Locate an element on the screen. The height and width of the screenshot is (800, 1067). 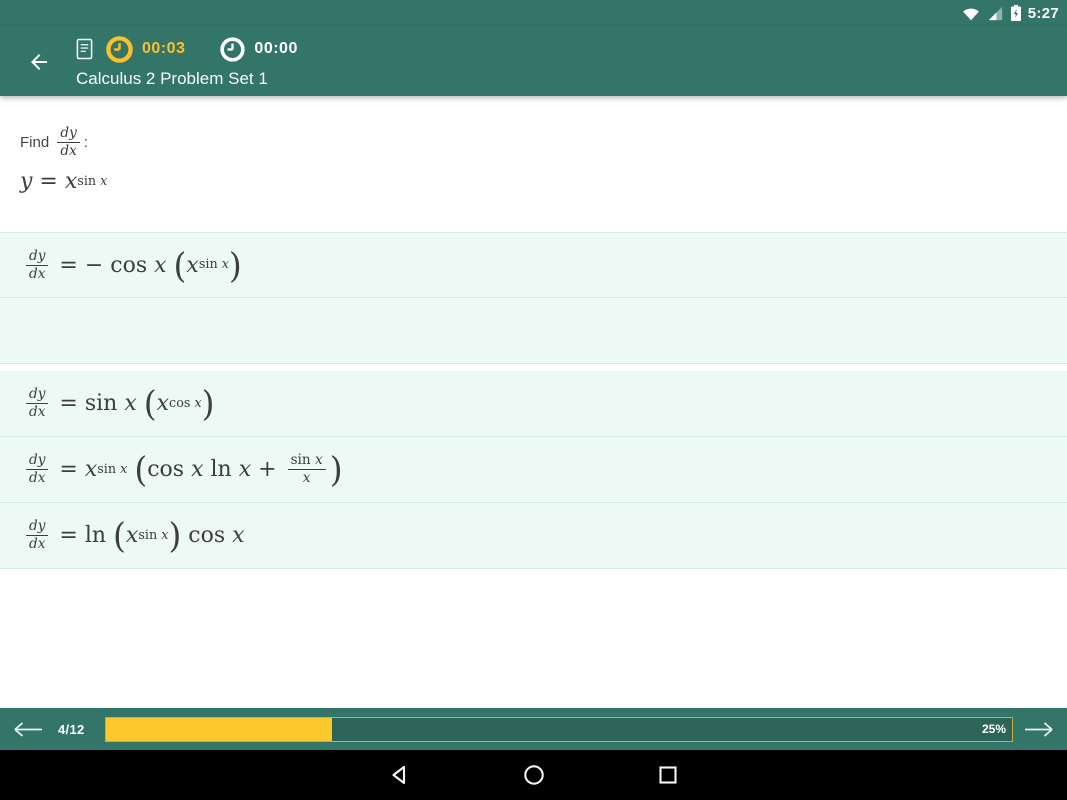
next-button is located at coordinates (1039, 729).